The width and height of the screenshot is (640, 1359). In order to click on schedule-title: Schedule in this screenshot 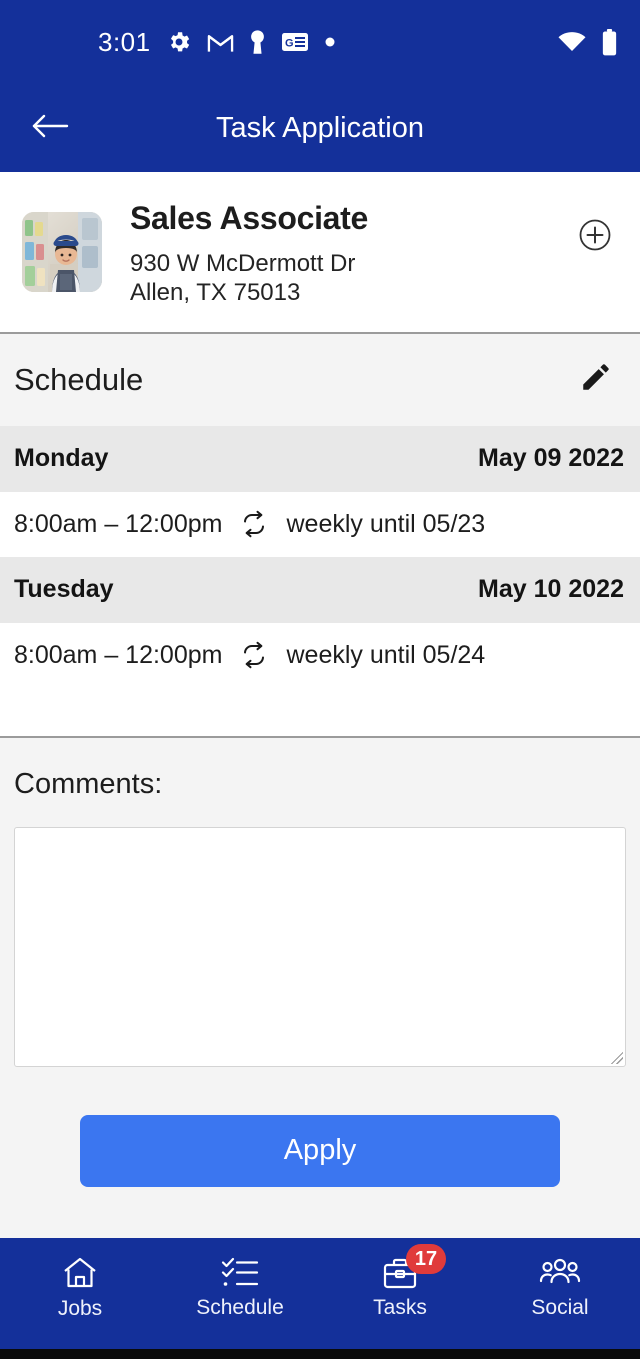, I will do `click(79, 379)`.